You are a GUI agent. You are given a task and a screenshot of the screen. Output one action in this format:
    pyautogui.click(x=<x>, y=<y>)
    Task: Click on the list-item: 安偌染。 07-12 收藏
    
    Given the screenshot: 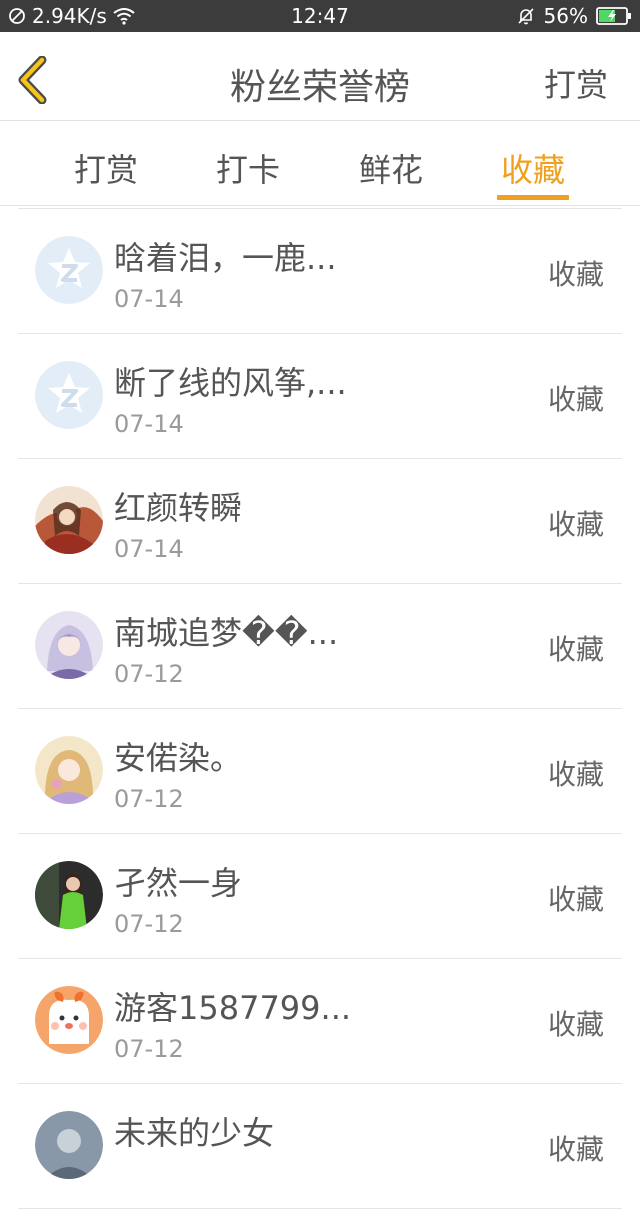 What is the action you would take?
    pyautogui.click(x=320, y=771)
    